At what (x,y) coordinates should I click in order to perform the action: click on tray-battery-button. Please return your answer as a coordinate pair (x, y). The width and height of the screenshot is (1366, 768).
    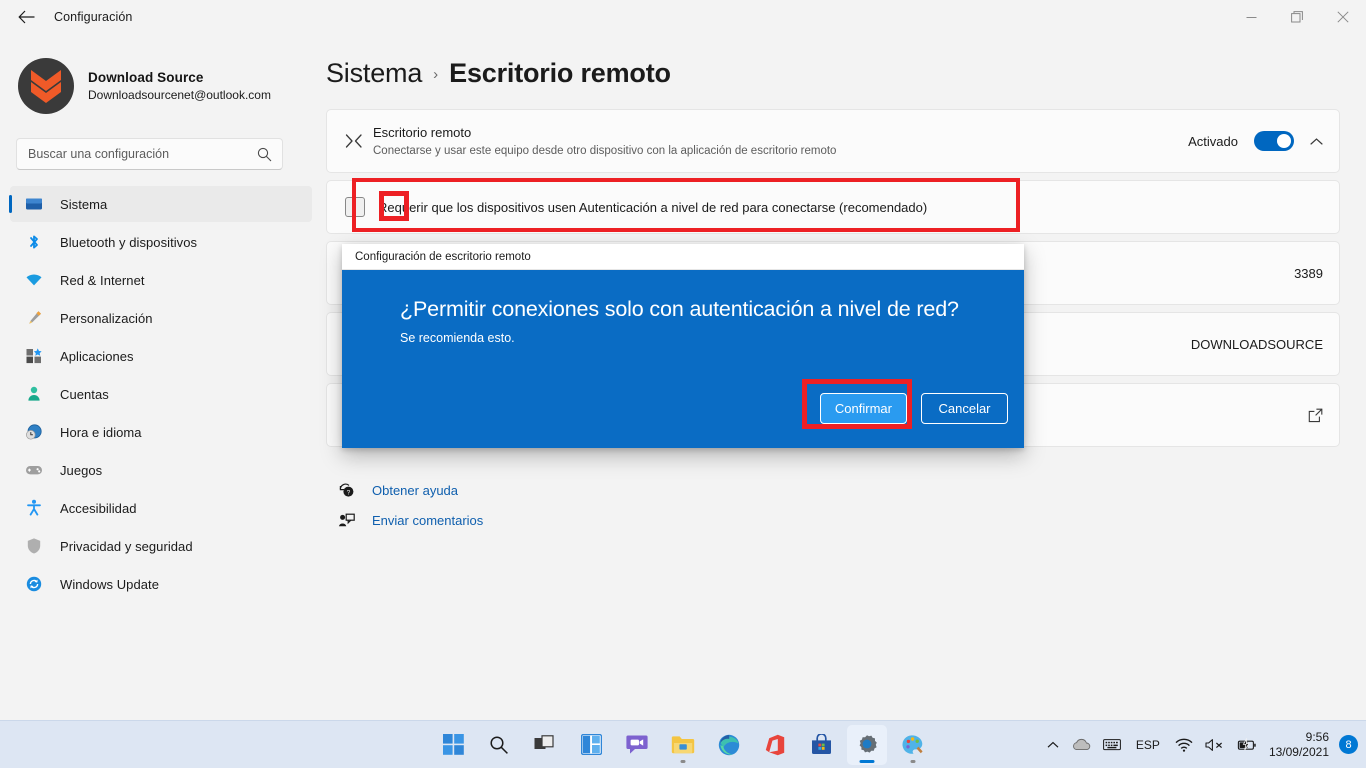
    Looking at the image, I should click on (1246, 745).